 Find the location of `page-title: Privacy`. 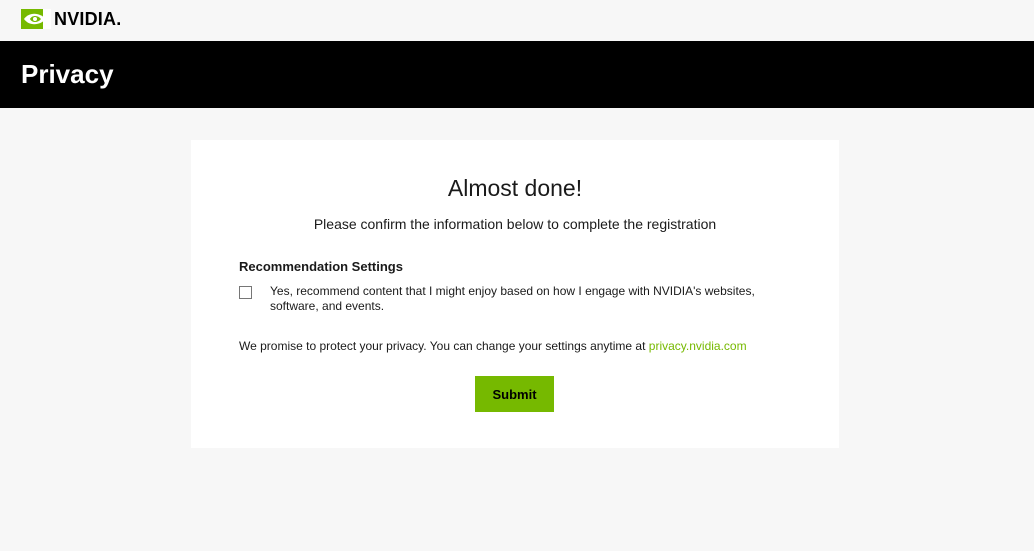

page-title: Privacy is located at coordinates (67, 74).